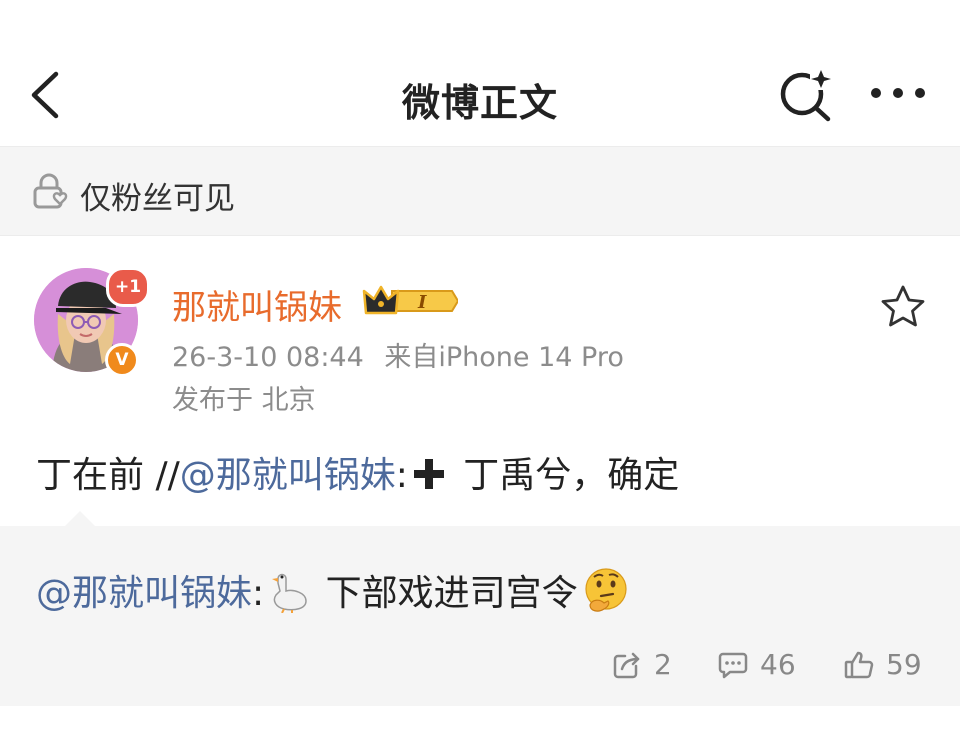  I want to click on post-content: 丁在前 //@那就叫锅妹: 丁禹兮，确定, so click(357, 472).